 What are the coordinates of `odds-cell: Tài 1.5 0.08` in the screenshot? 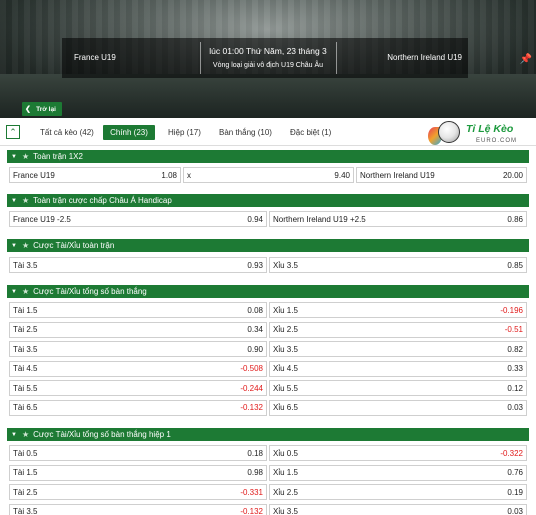 It's located at (138, 310).